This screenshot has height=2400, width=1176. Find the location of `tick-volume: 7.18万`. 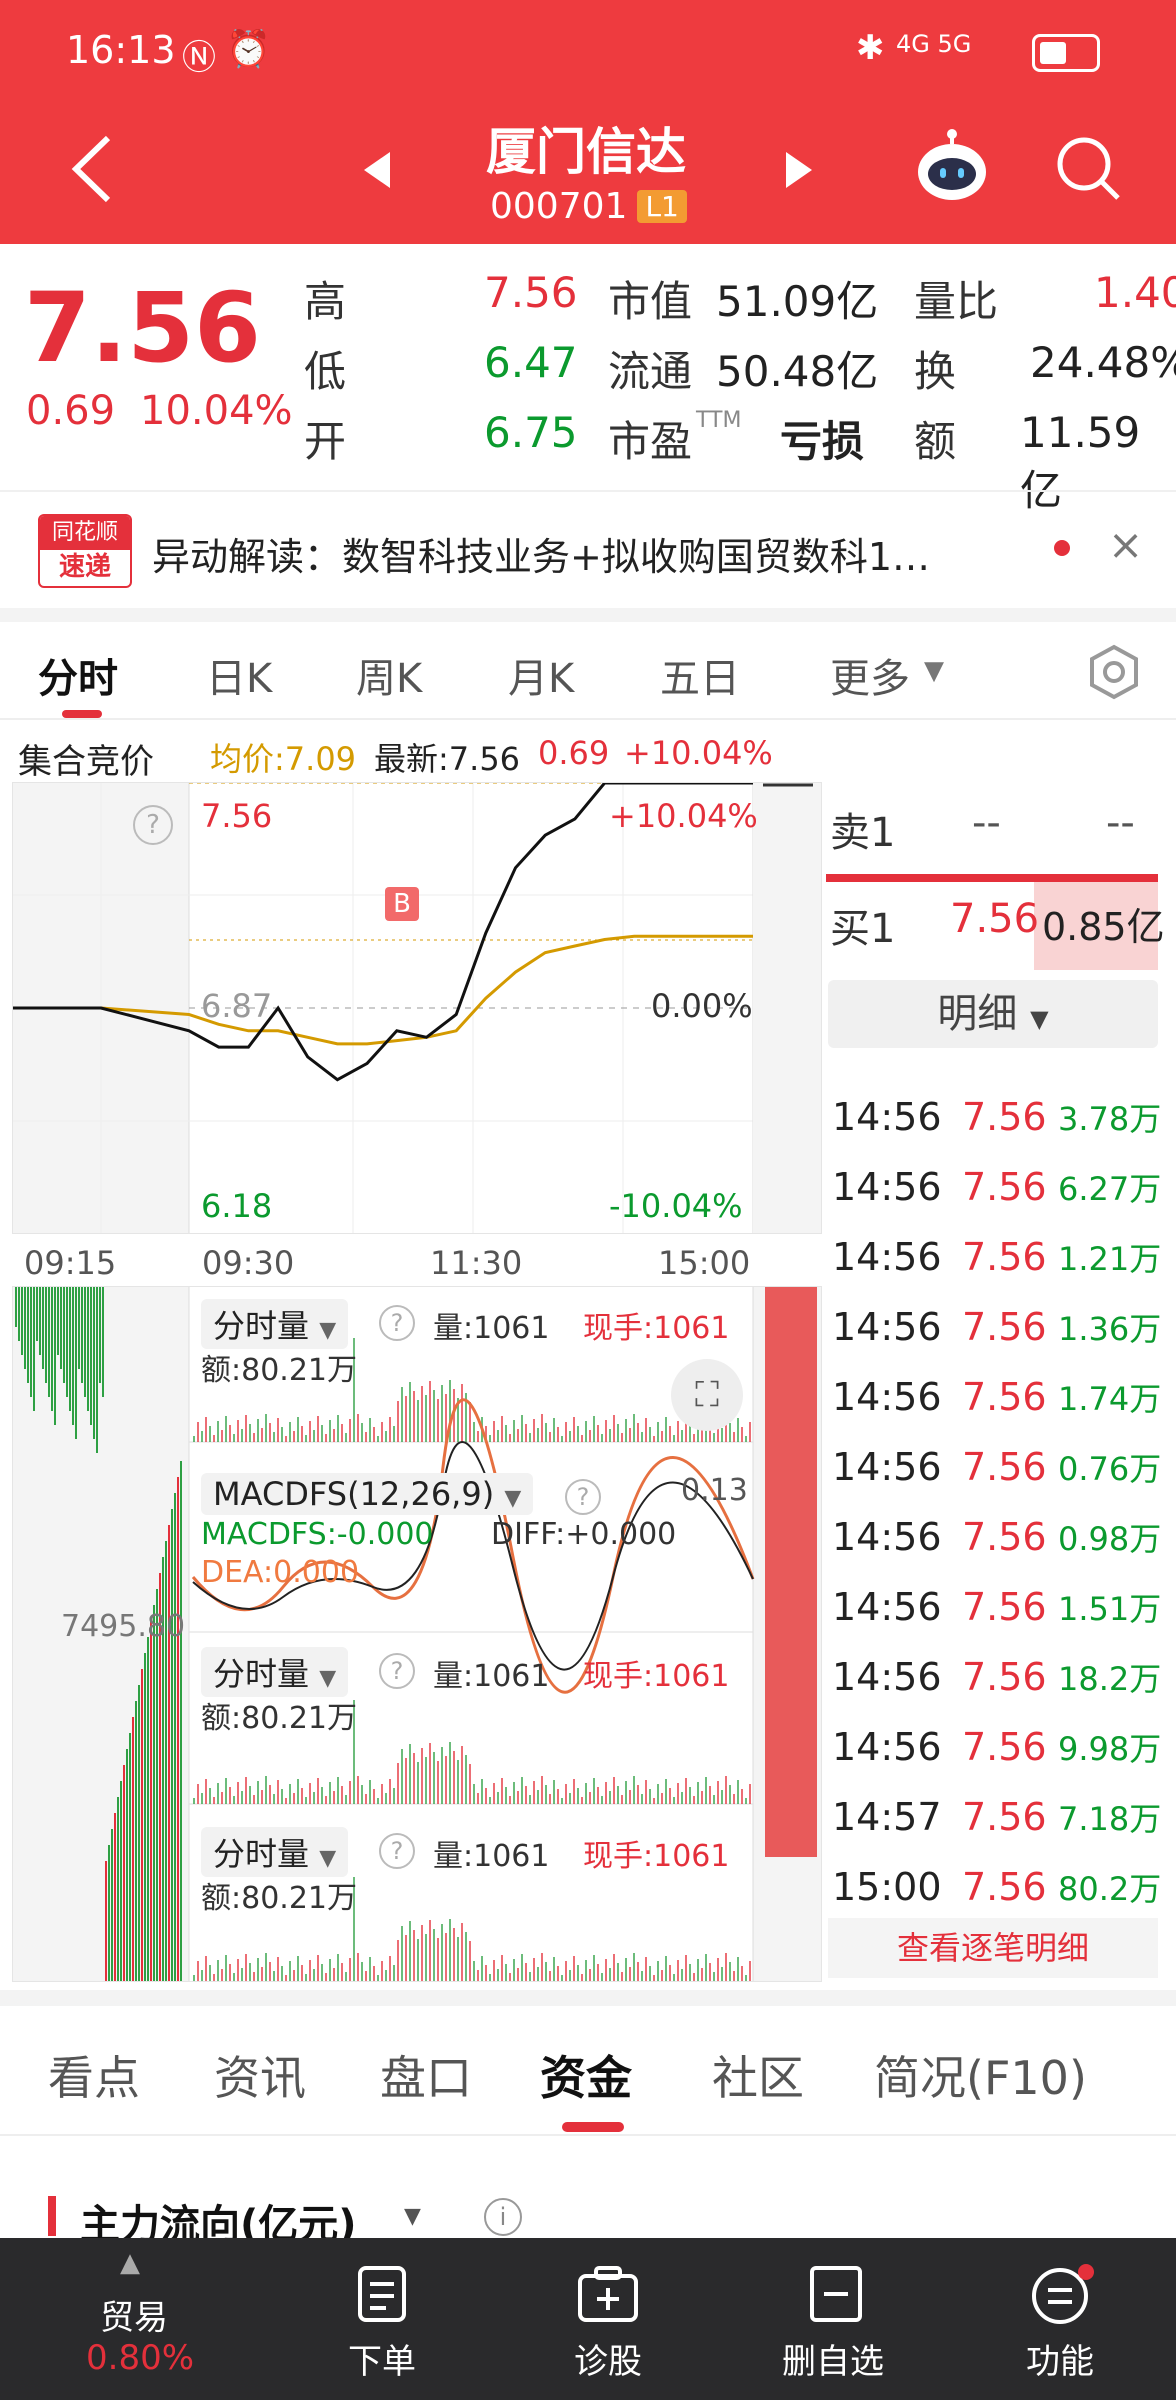

tick-volume: 7.18万 is located at coordinates (1110, 1819).